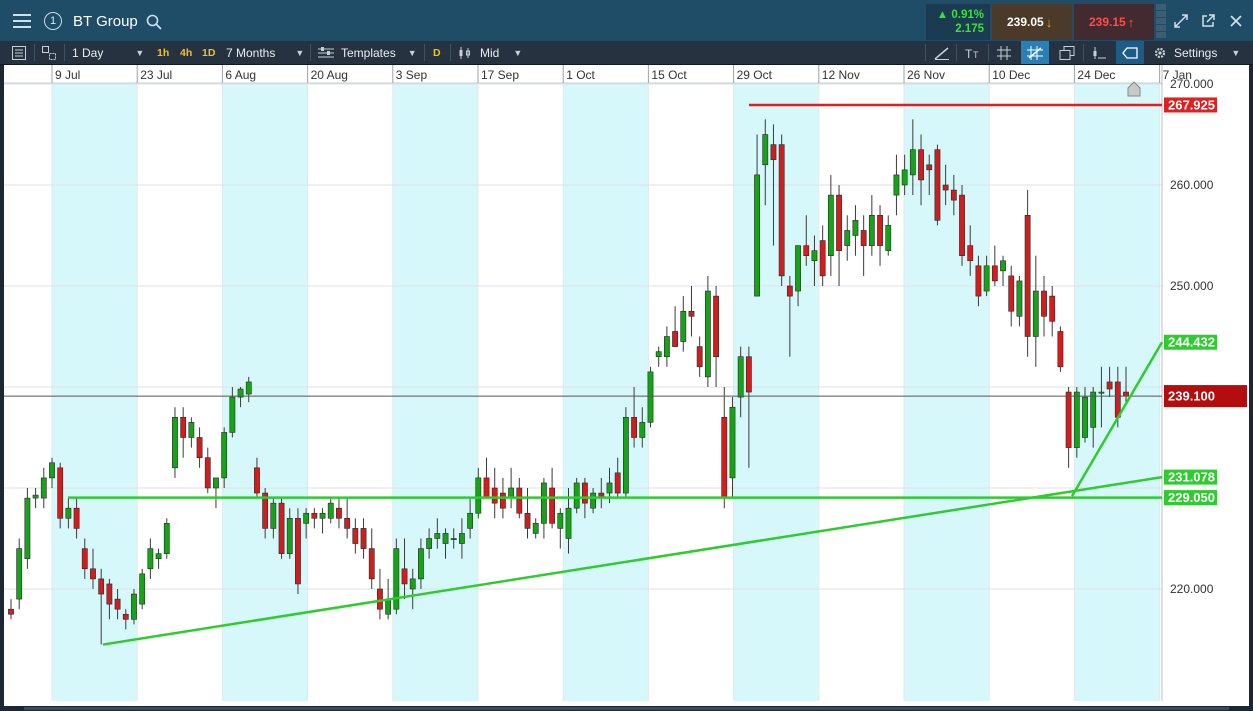  I want to click on search-icon, so click(154, 22).